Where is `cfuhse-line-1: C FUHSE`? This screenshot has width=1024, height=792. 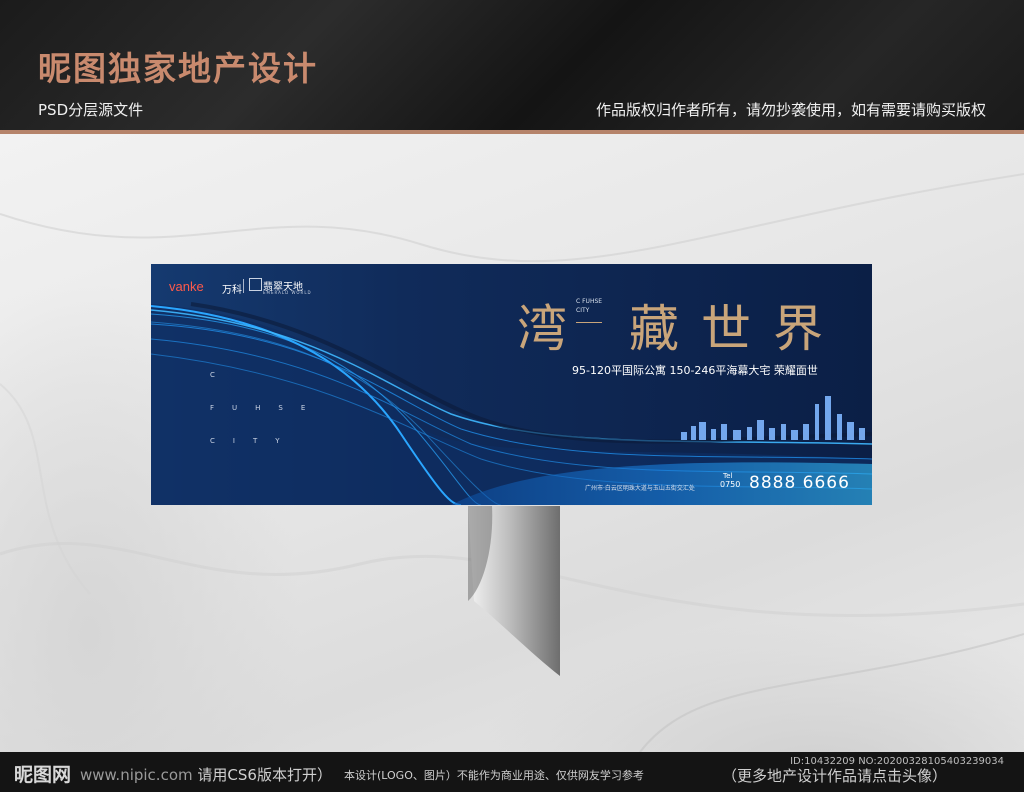 cfuhse-line-1: C FUHSE is located at coordinates (589, 301).